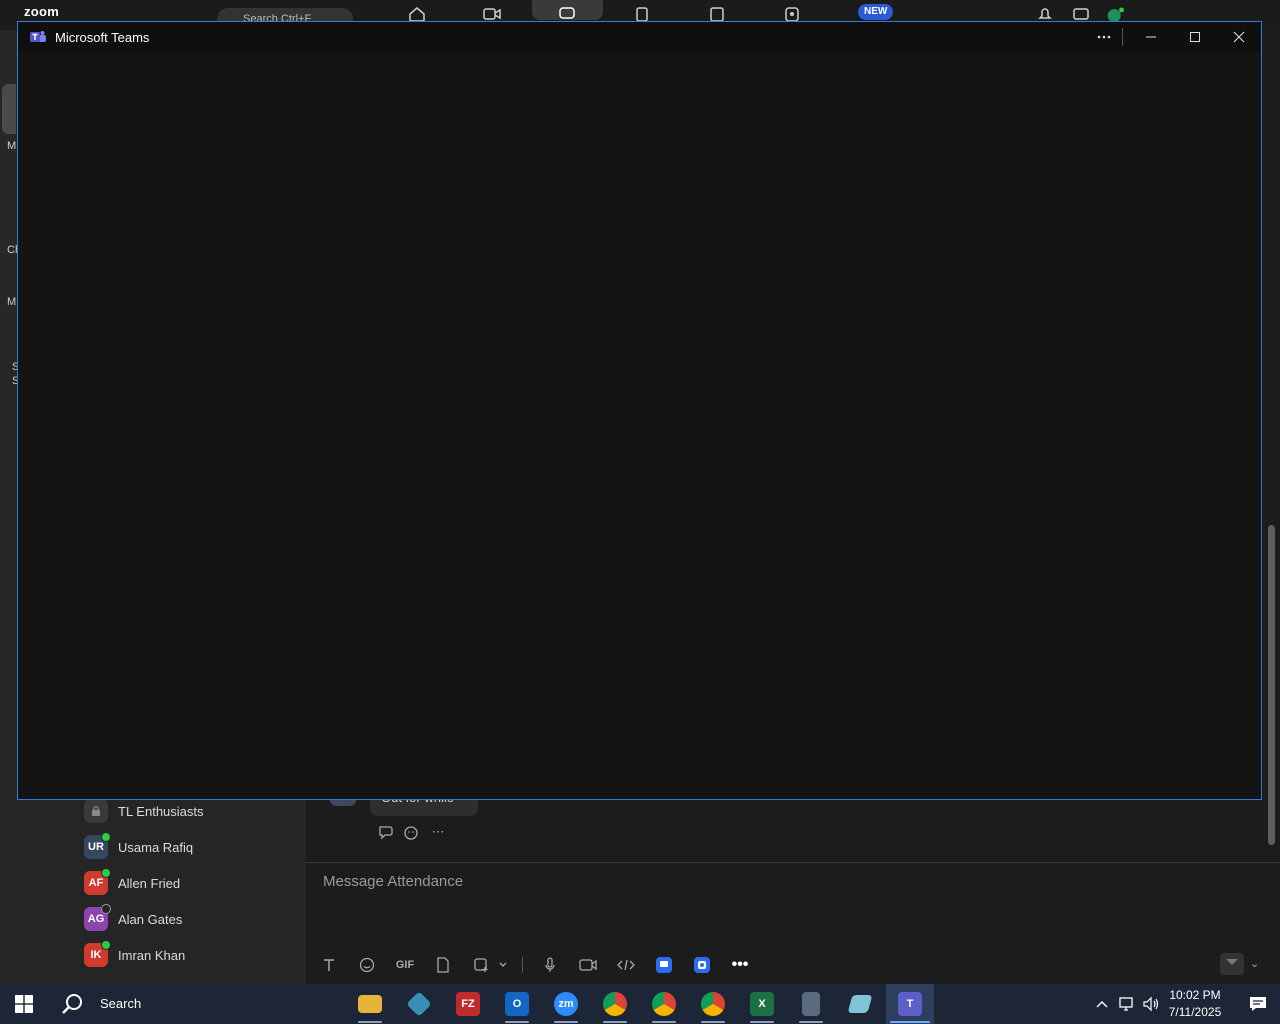  Describe the element at coordinates (1239, 37) in the screenshot. I see `close-button` at that location.